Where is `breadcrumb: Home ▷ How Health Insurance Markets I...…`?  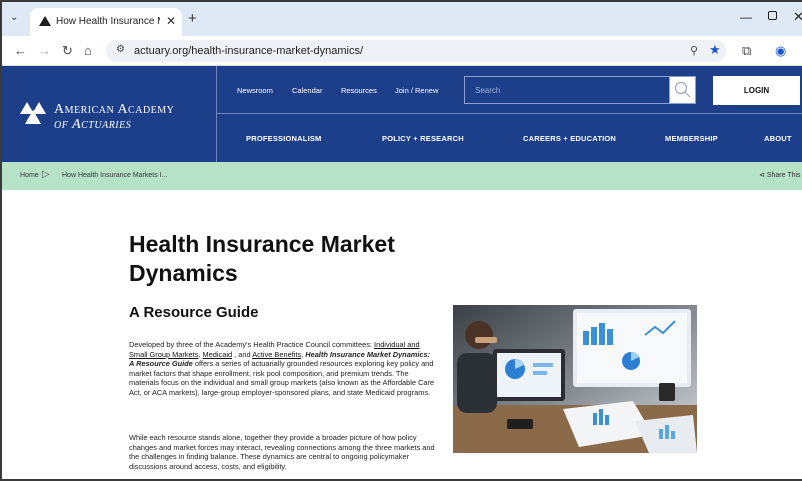
breadcrumb: Home ▷ How Health Insurance Markets I...… is located at coordinates (402, 176).